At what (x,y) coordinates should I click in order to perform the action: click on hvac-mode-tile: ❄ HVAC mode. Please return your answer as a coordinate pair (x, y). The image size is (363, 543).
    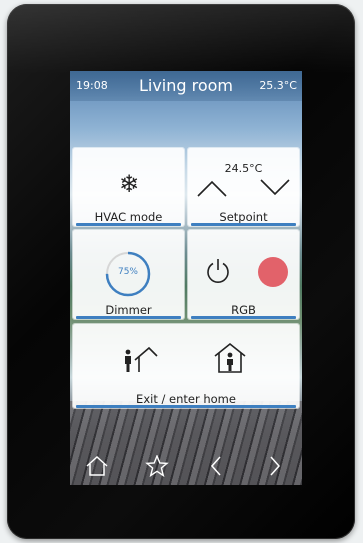
    Looking at the image, I should click on (128, 187).